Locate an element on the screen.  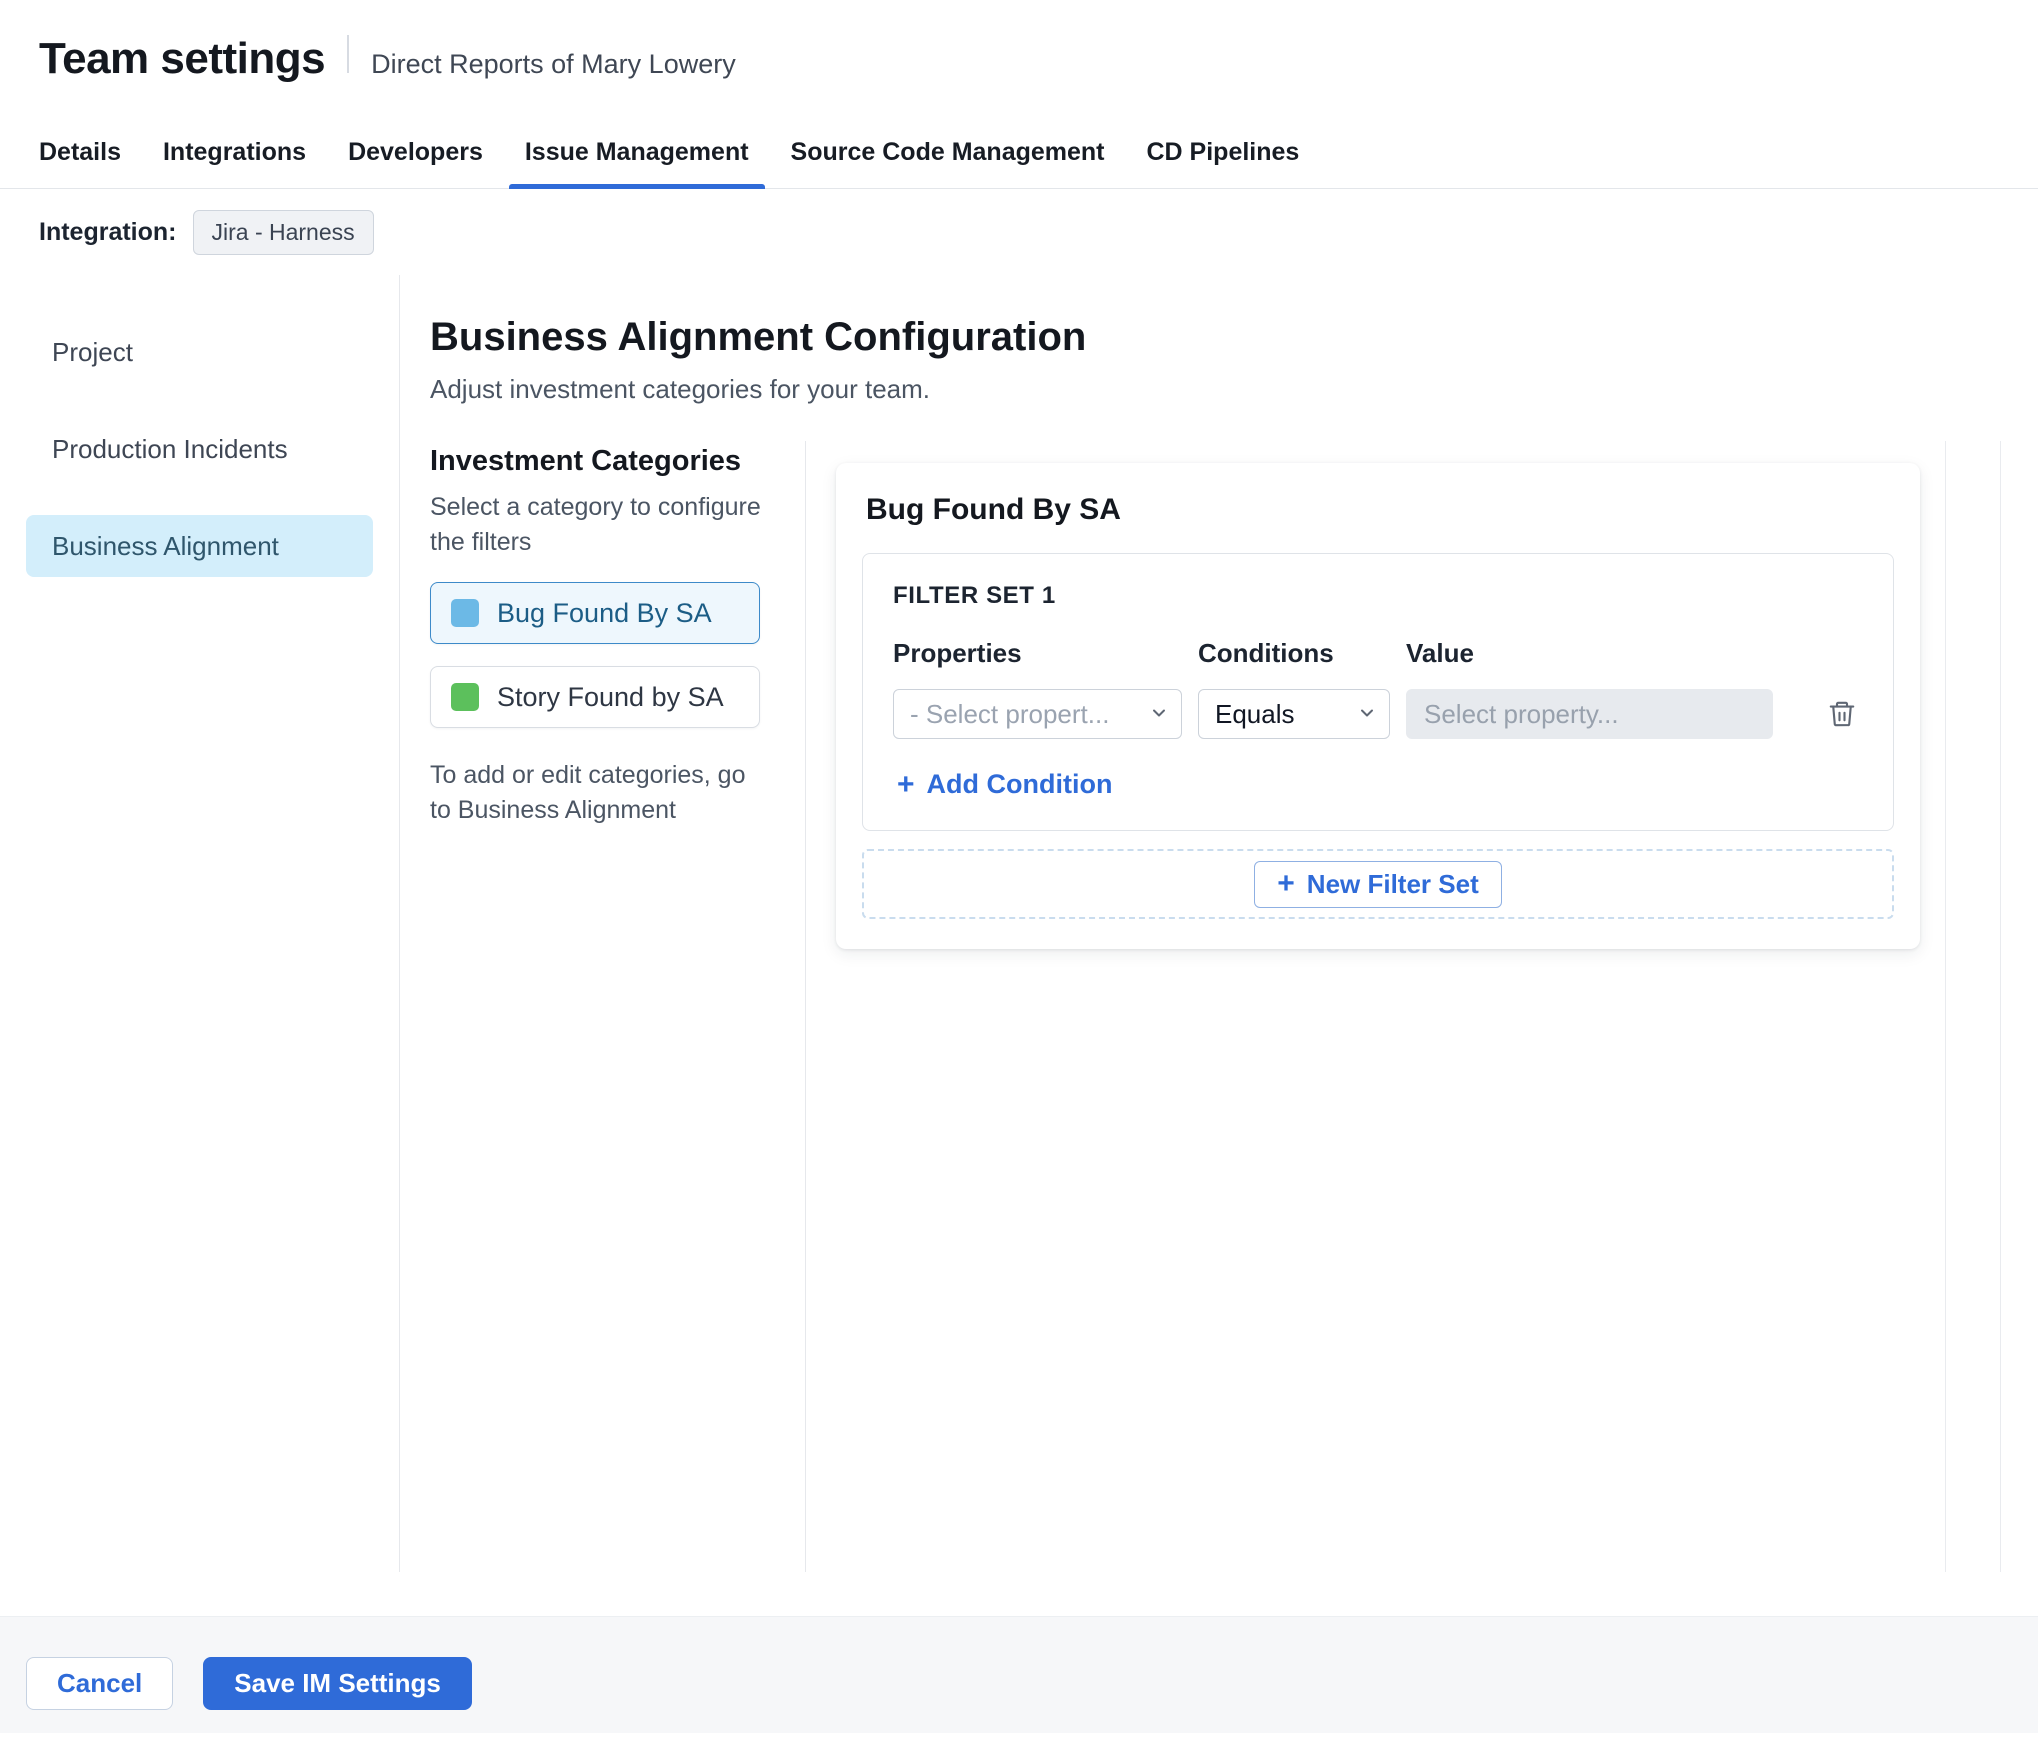
tab-issue-management: Issue Management is located at coordinates (637, 153).